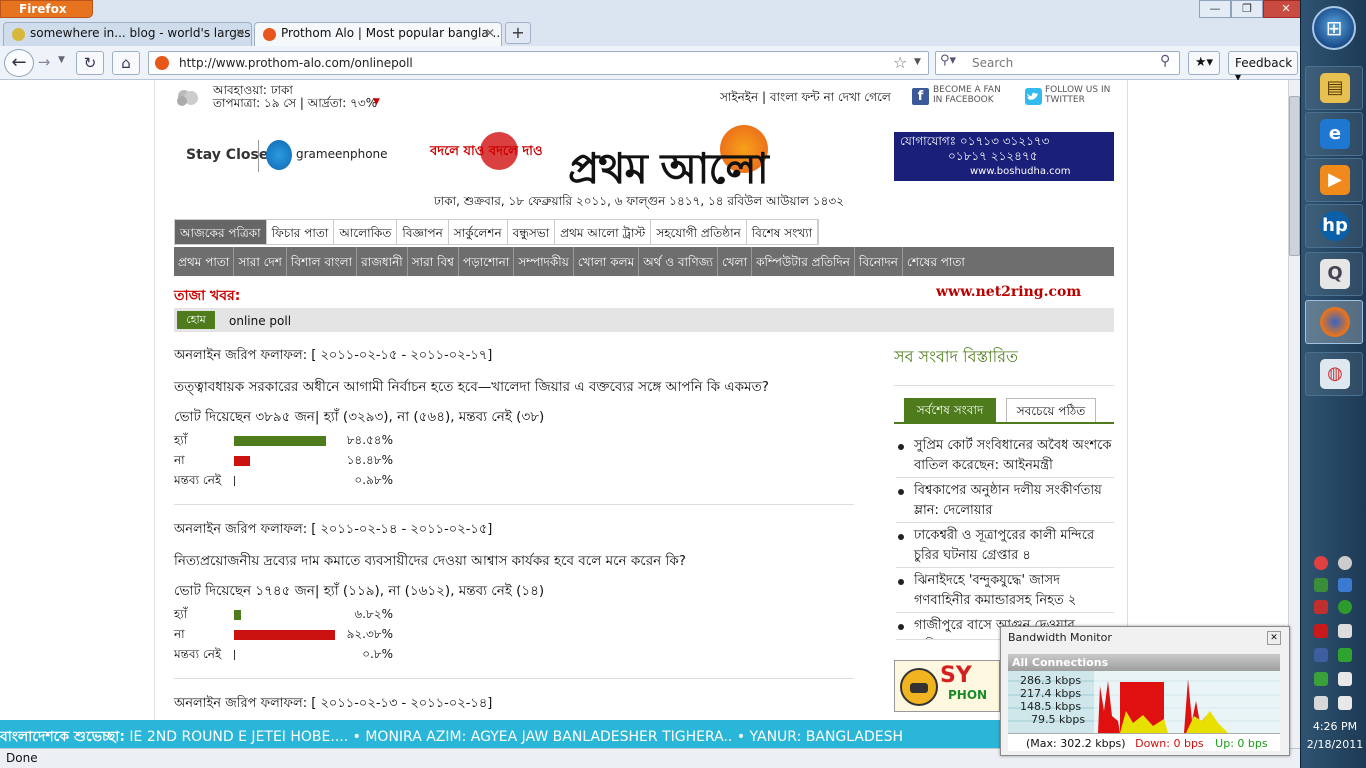 The image size is (1366, 768). I want to click on section-link: শেষের পাতা, so click(936, 261).